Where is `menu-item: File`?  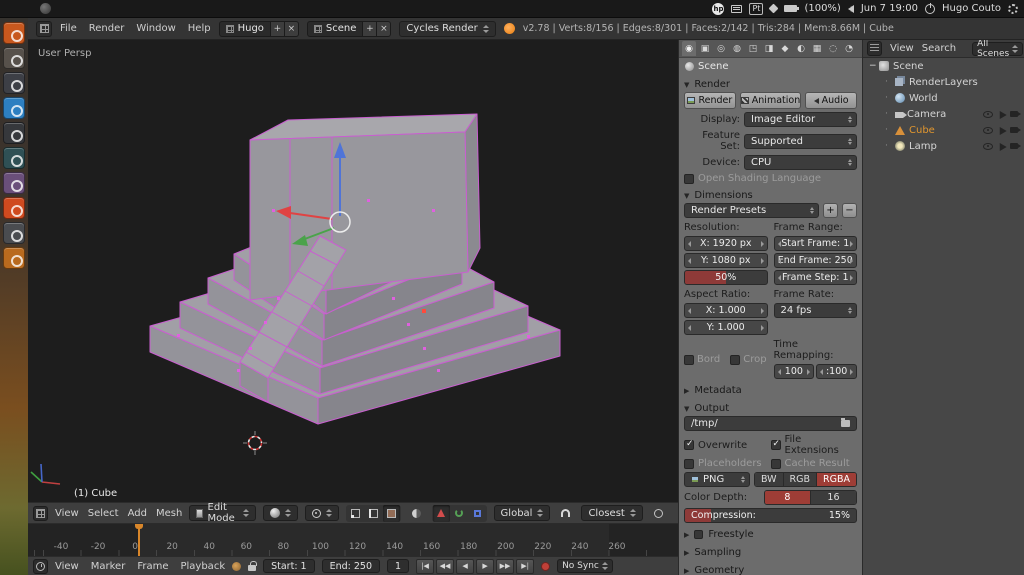
menu-item: File is located at coordinates (68, 28).